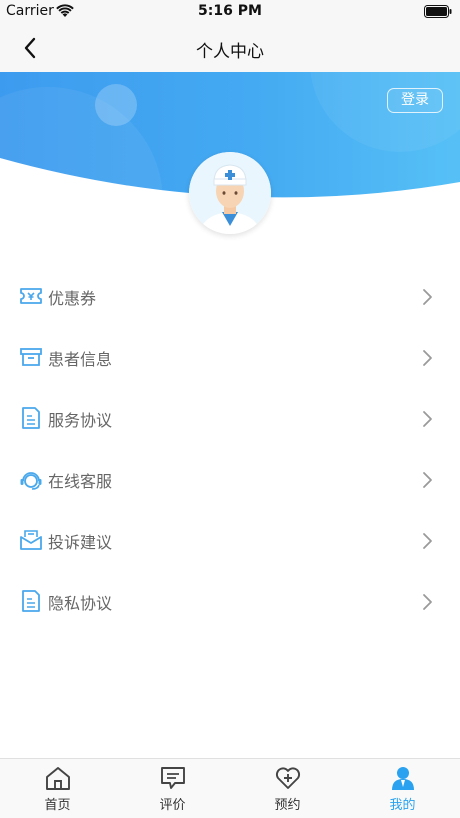 The image size is (460, 818). What do you see at coordinates (230, 357) in the screenshot?
I see `menu-item-patient-info: 患者信息` at bounding box center [230, 357].